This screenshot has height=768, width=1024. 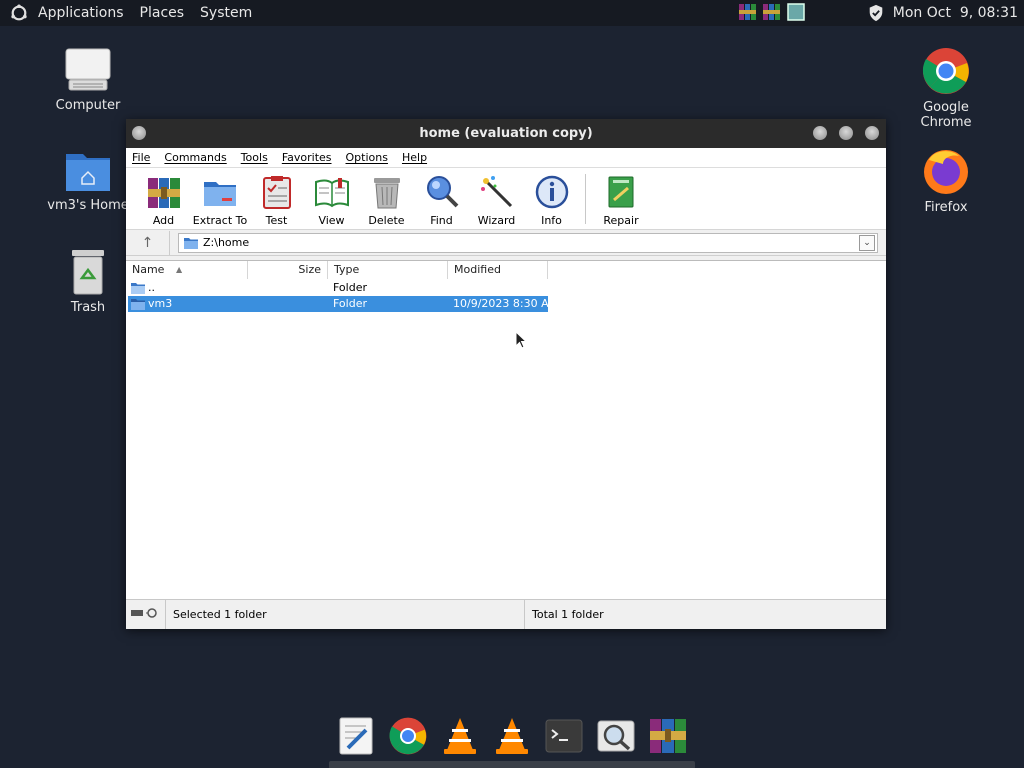 I want to click on column-header-type-label: Type, so click(x=347, y=269).